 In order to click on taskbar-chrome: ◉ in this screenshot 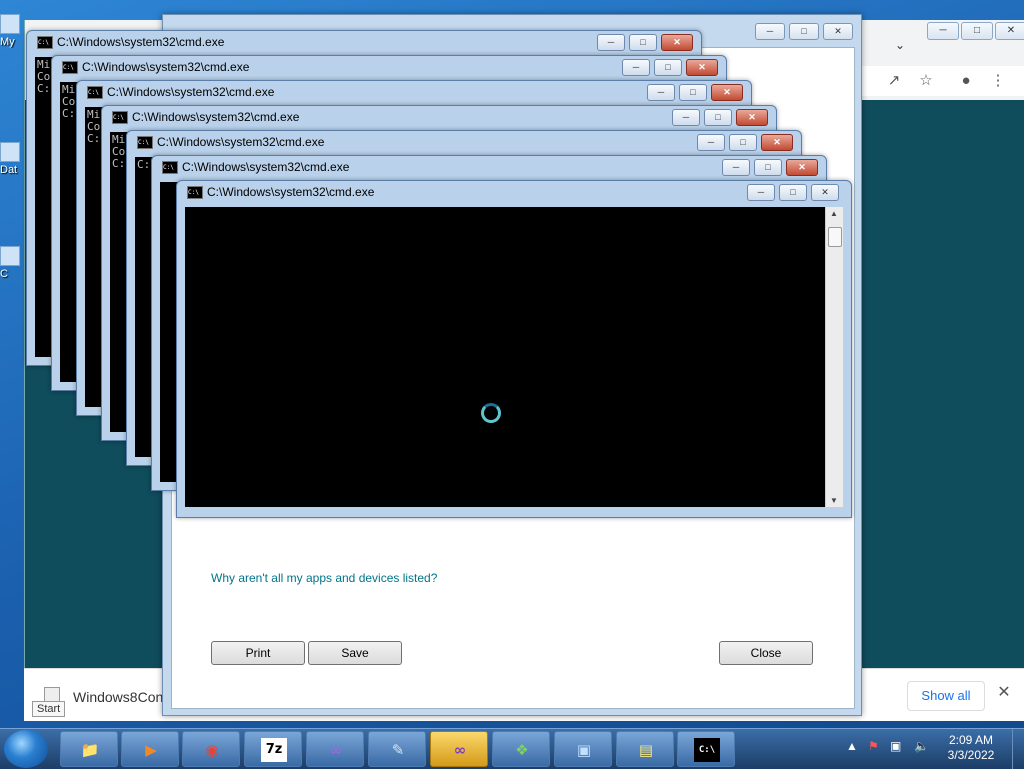, I will do `click(211, 749)`.